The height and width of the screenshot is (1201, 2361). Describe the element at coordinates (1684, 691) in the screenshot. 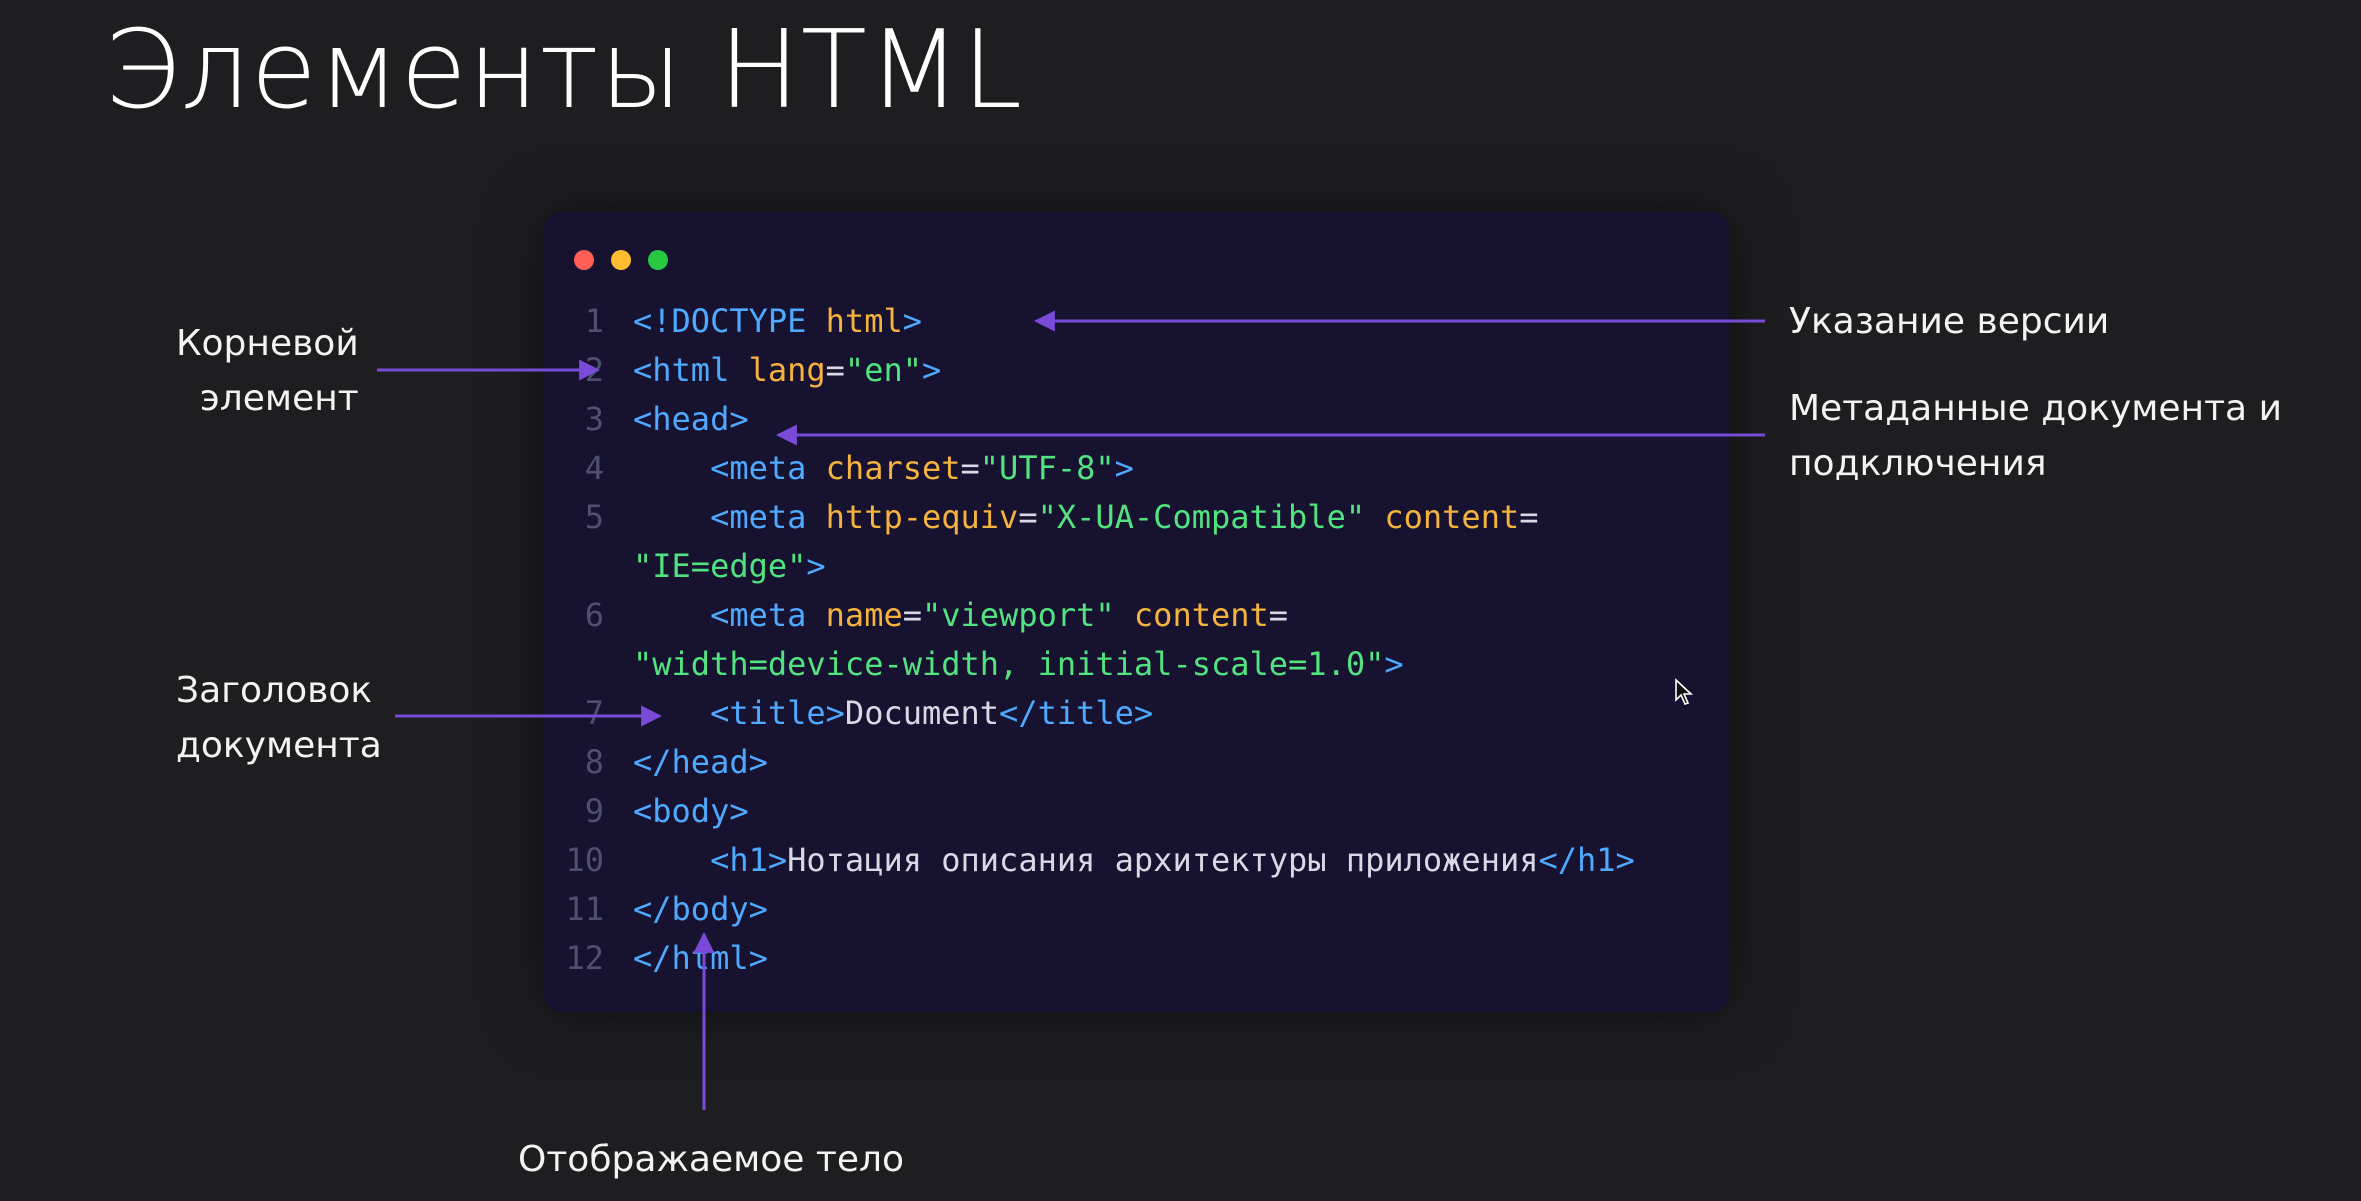

I see `mouse-cursor-icon` at that location.